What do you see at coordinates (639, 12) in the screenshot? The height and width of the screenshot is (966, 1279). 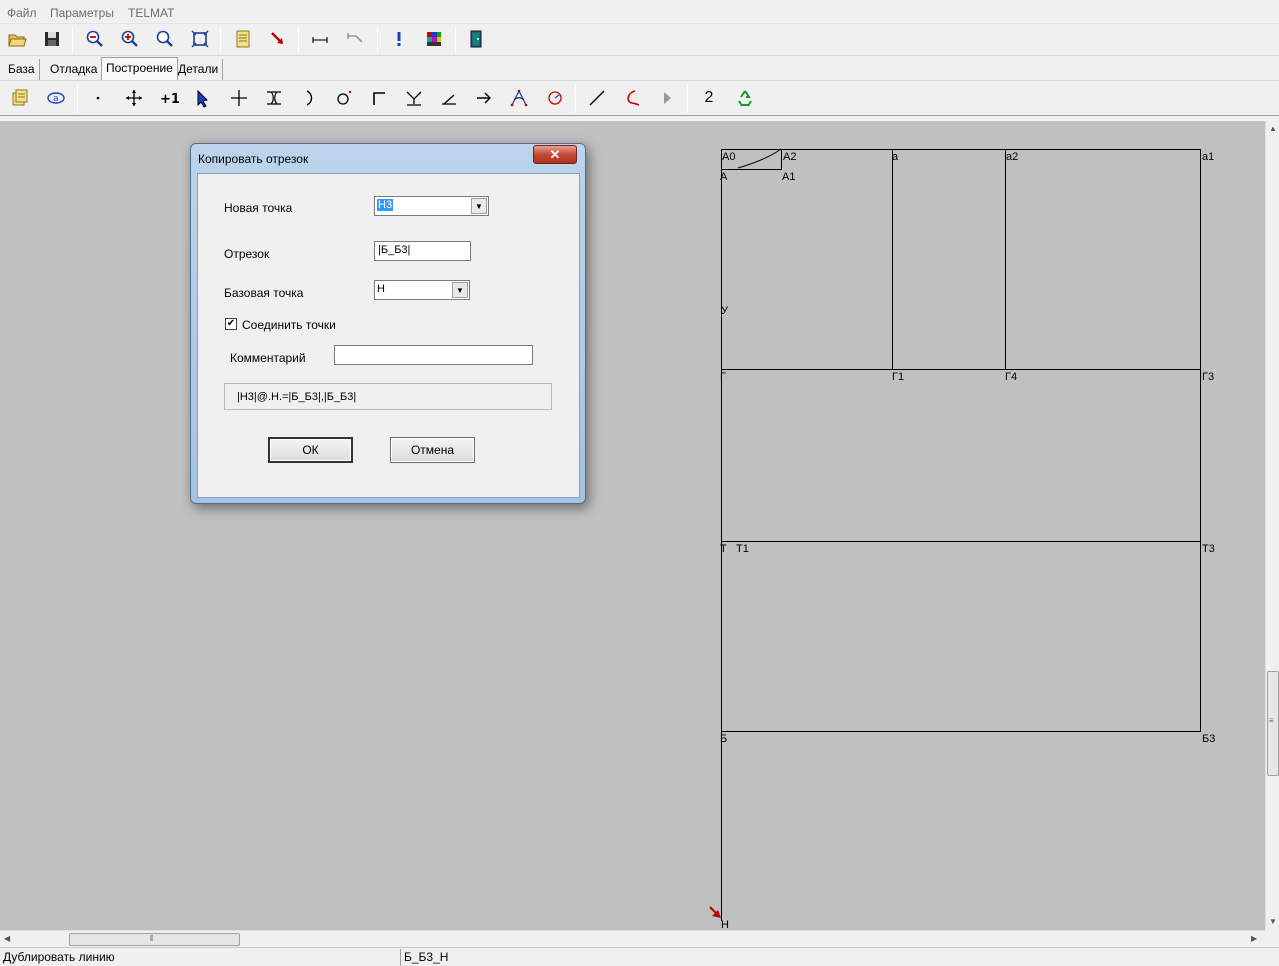 I see `menu-bar: Файл Параметры TELMAT` at bounding box center [639, 12].